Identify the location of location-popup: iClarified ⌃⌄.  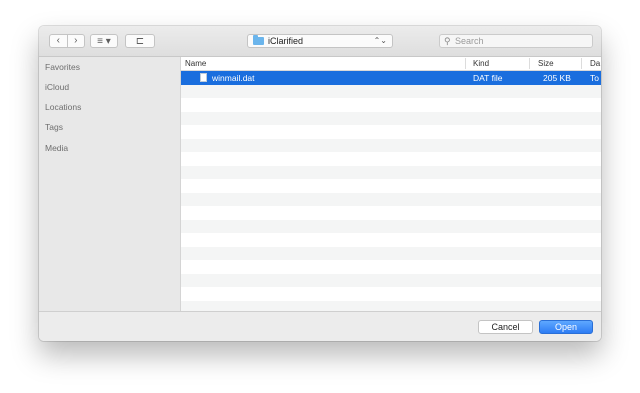
(320, 41).